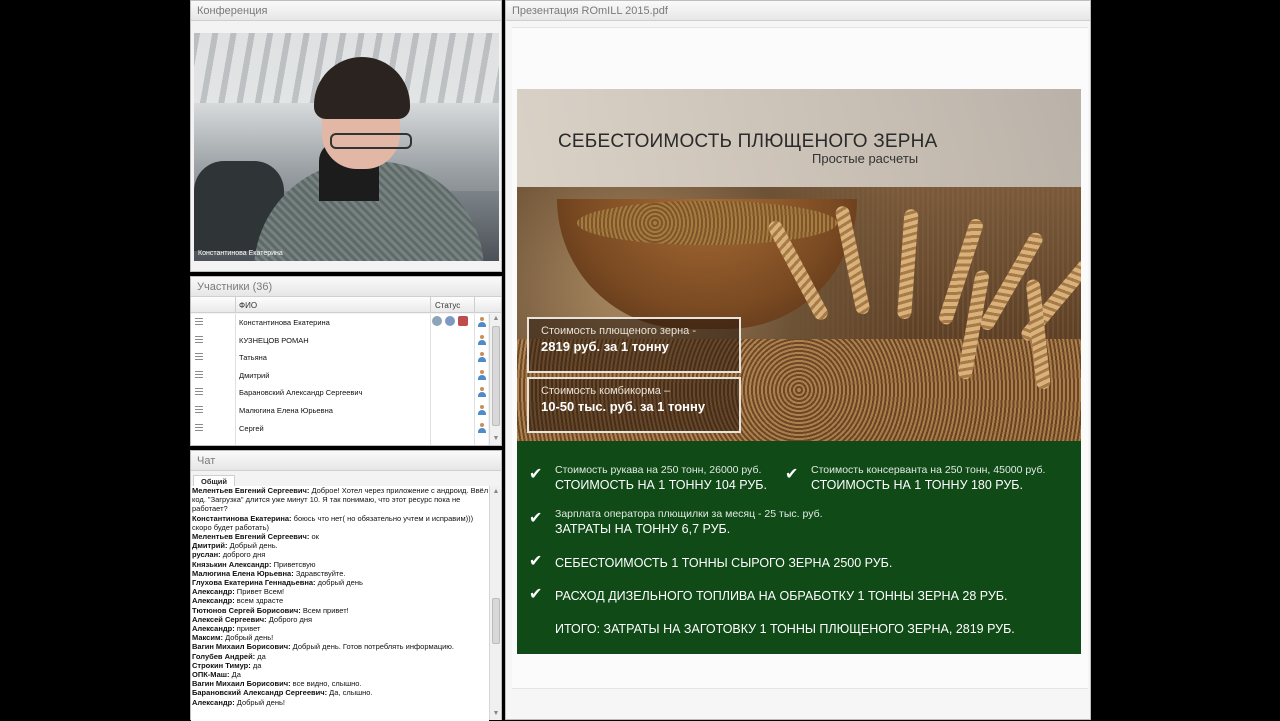 This screenshot has height=721, width=1280. Describe the element at coordinates (206, 555) in the screenshot. I see `chat-author: руслан:` at that location.